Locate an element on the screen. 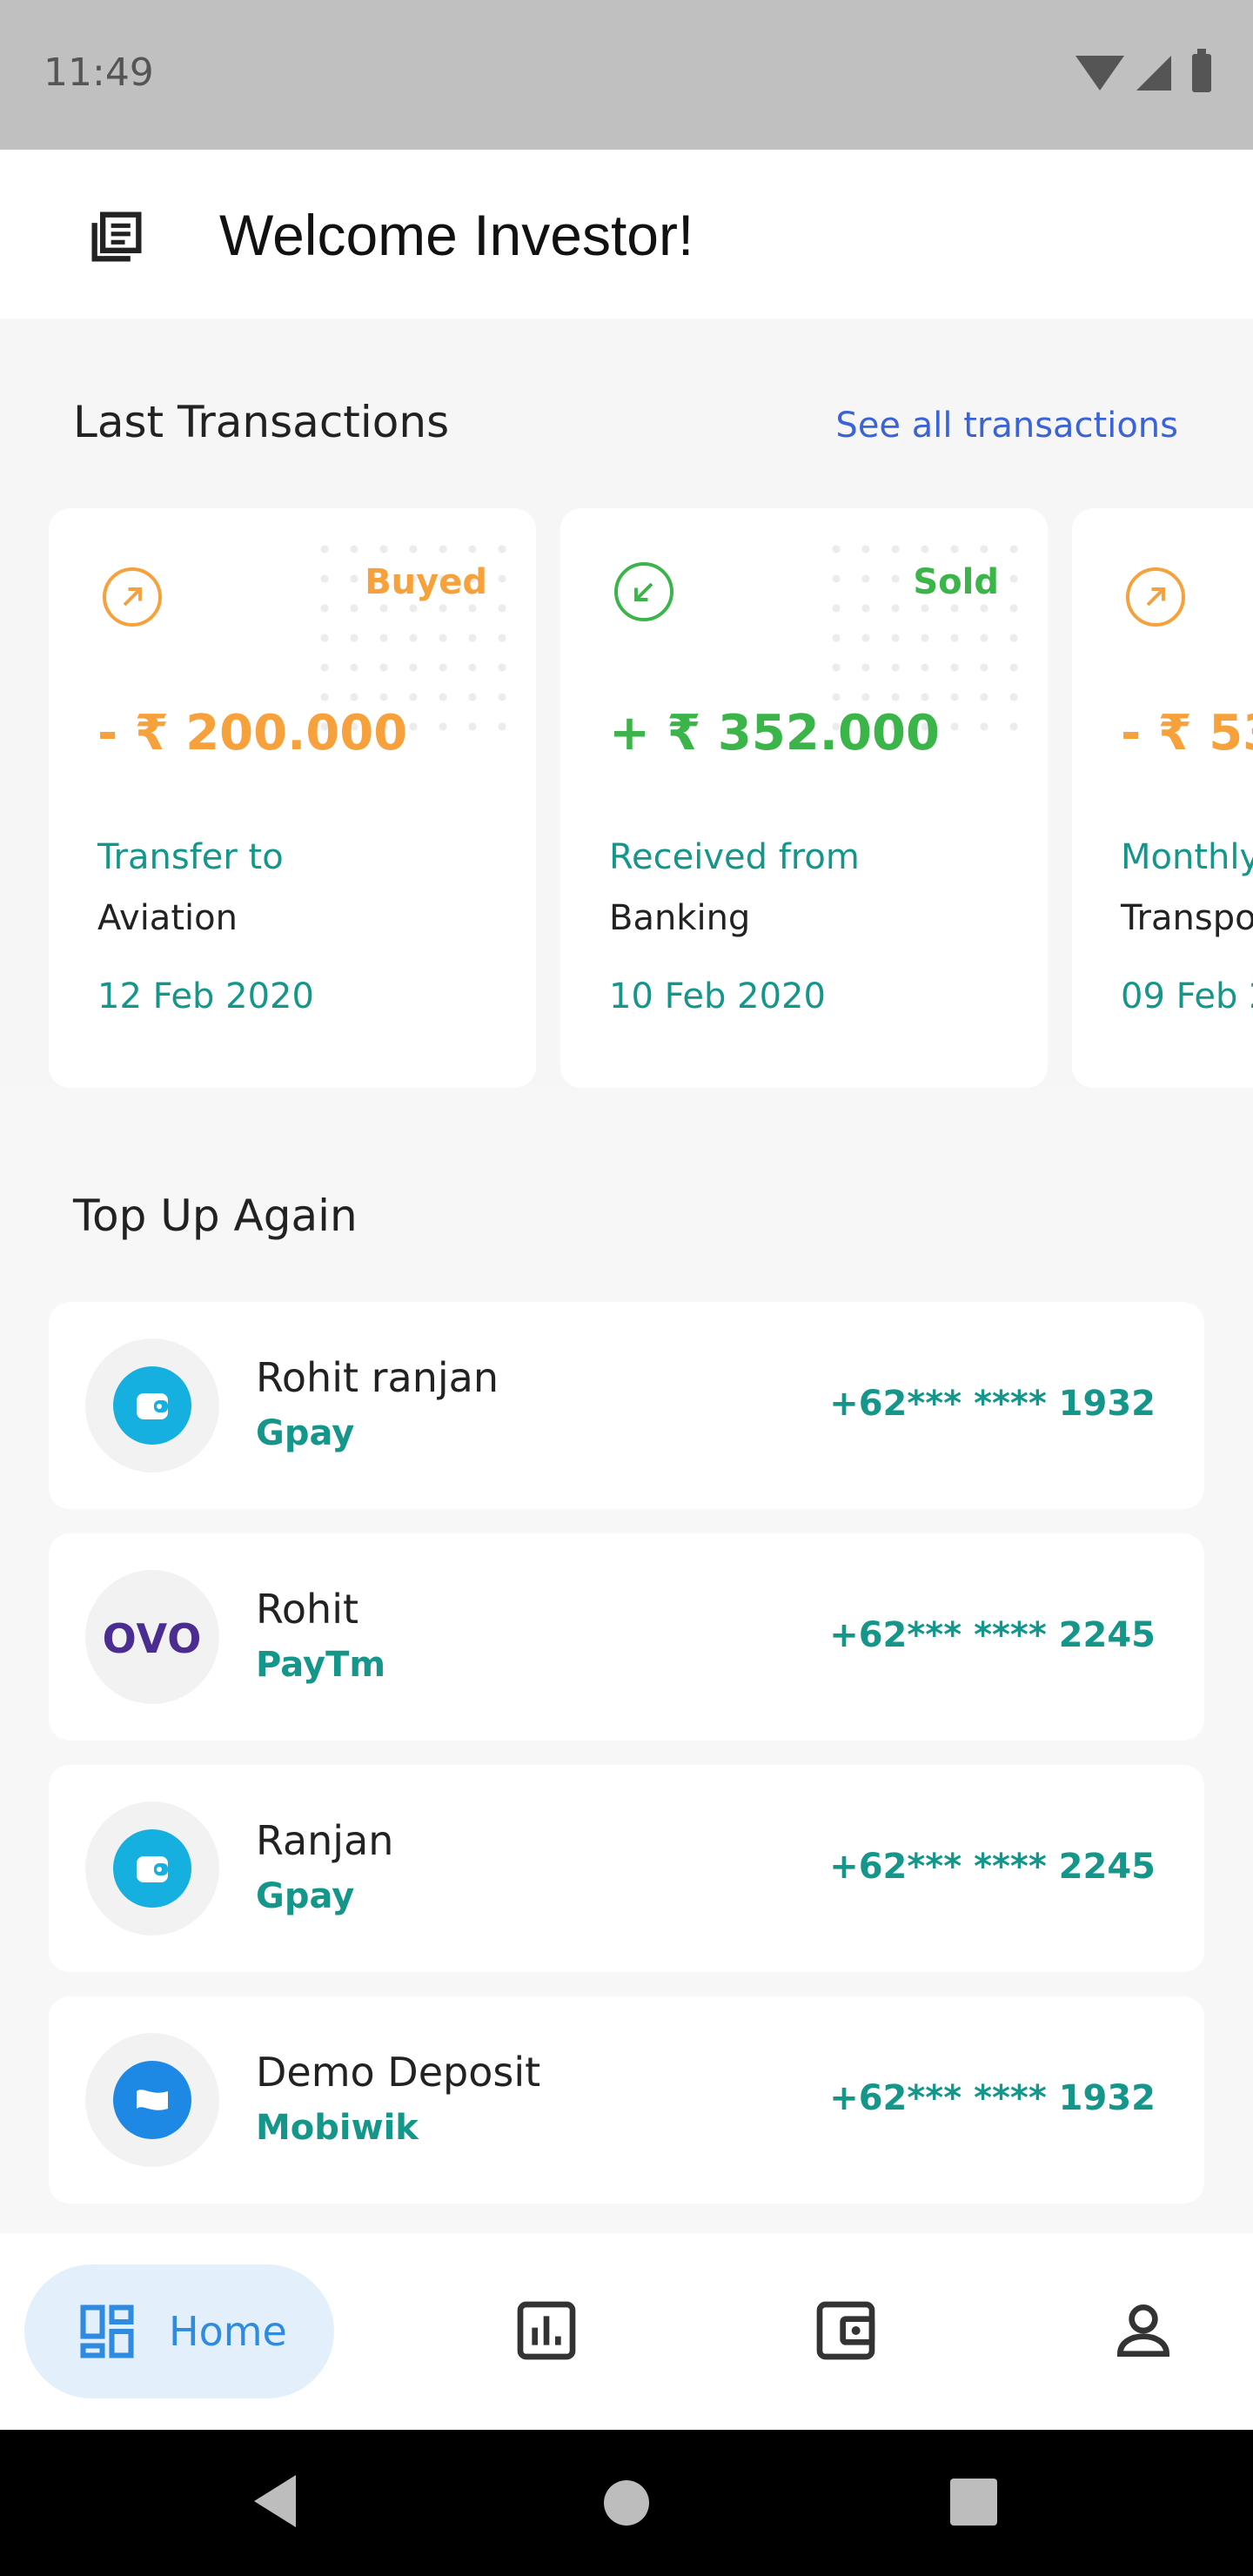 The height and width of the screenshot is (2576, 1253). signal-icon is located at coordinates (1153, 73).